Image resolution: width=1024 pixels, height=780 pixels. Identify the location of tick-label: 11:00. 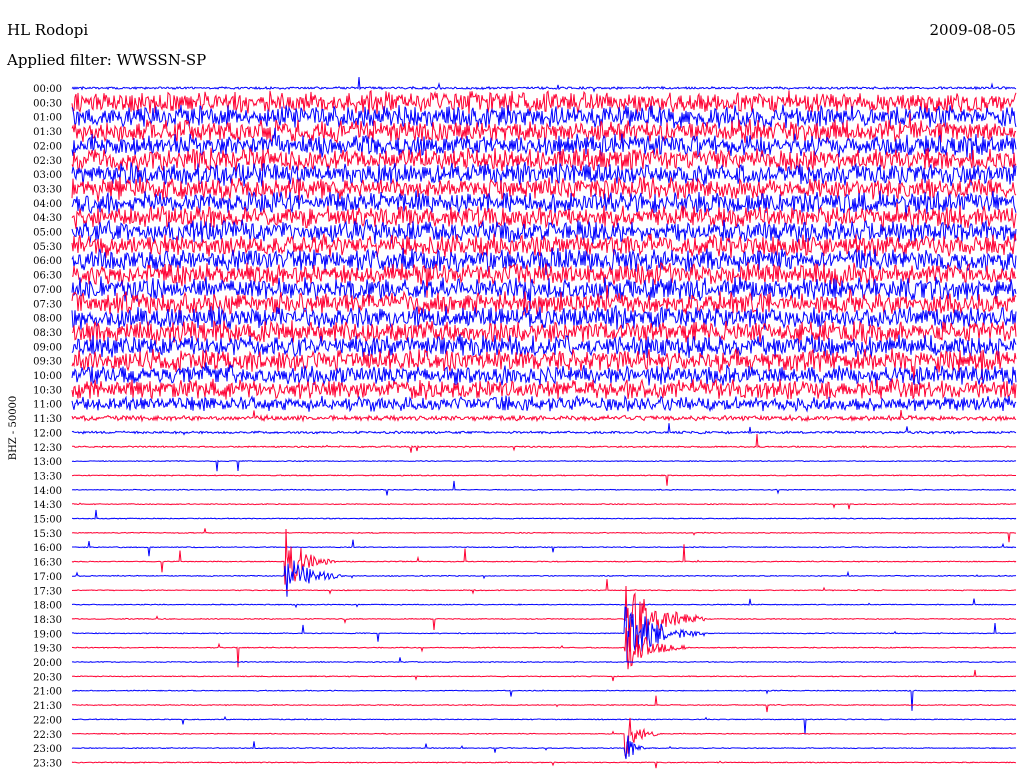
(47, 405).